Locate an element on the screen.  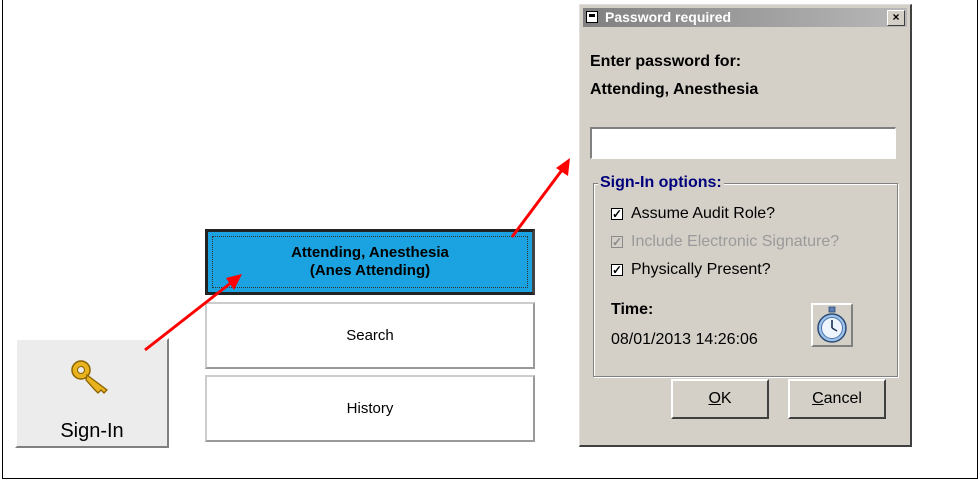
include-electronic-signature-checkbox: ✓ Include Electronic Signature? is located at coordinates (725, 242).